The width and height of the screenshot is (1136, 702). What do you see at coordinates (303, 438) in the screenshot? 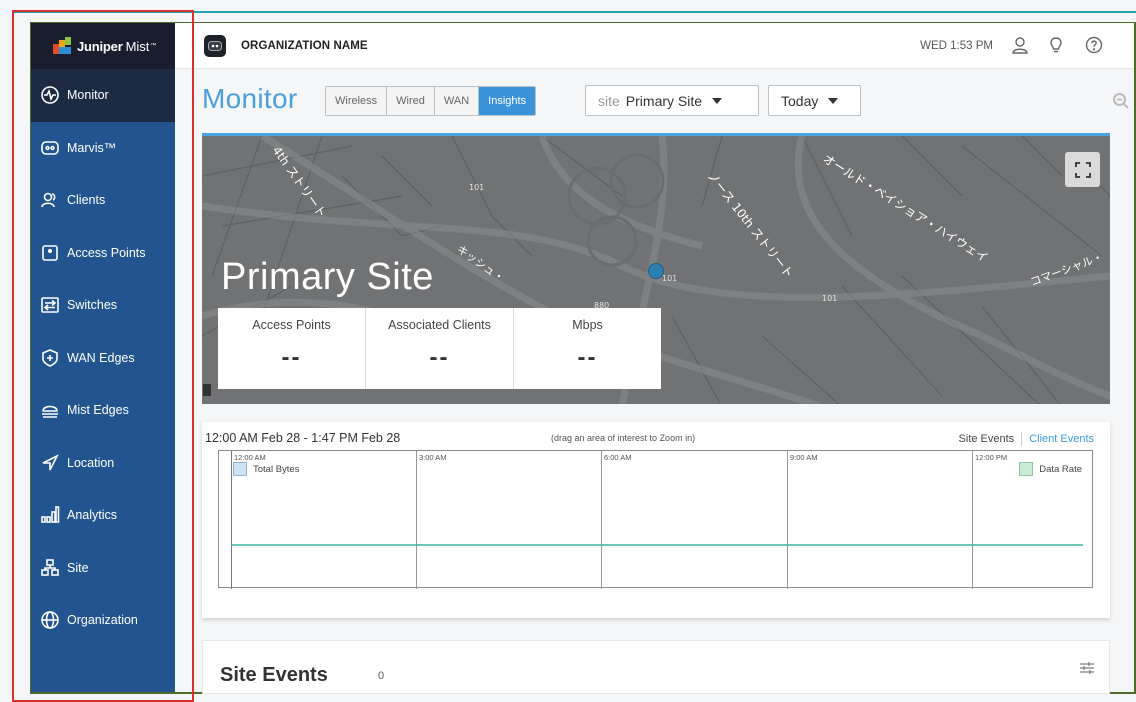
I see `time-range-label: 12:00 AM Feb 28 - 1:47 PM Feb 28` at bounding box center [303, 438].